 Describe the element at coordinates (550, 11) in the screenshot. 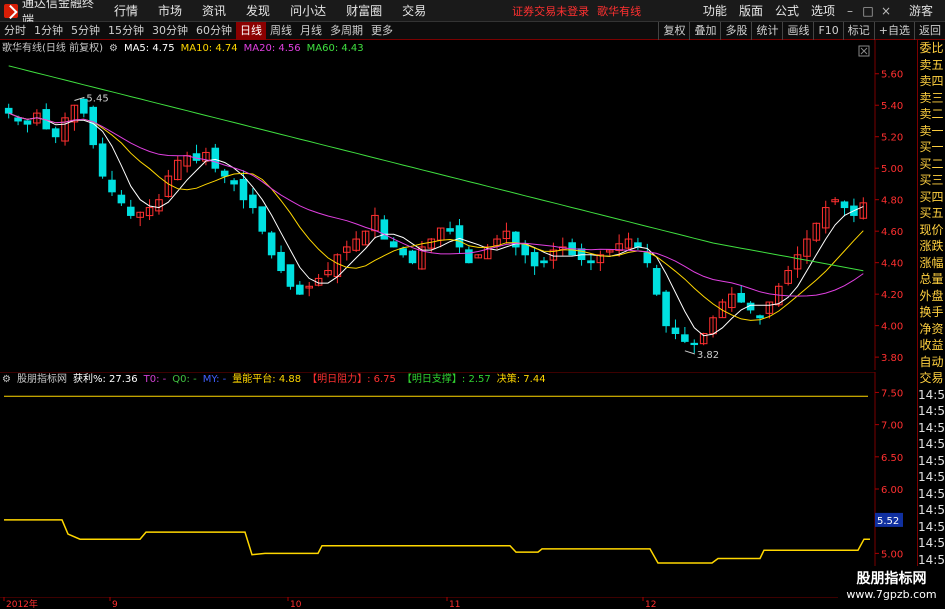

I see `login-status: 证券交易未登录` at that location.